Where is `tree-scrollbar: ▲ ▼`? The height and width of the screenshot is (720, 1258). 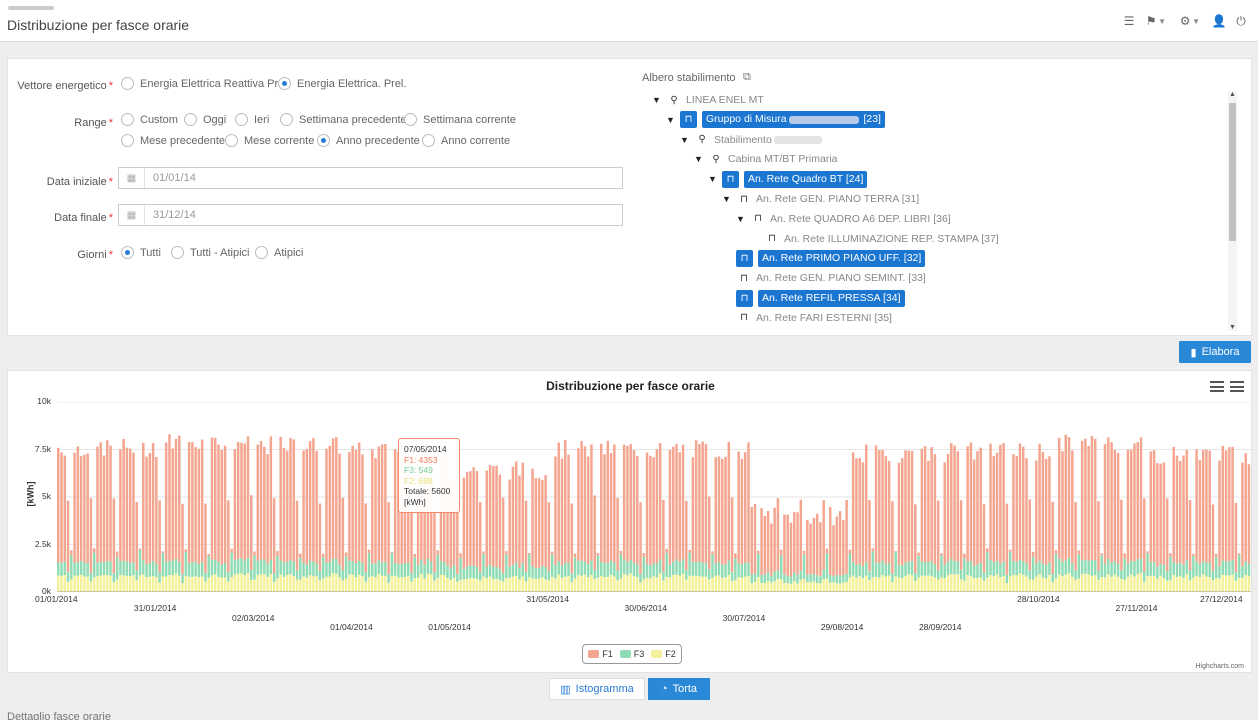
tree-scrollbar: ▲ ▼ is located at coordinates (1232, 211).